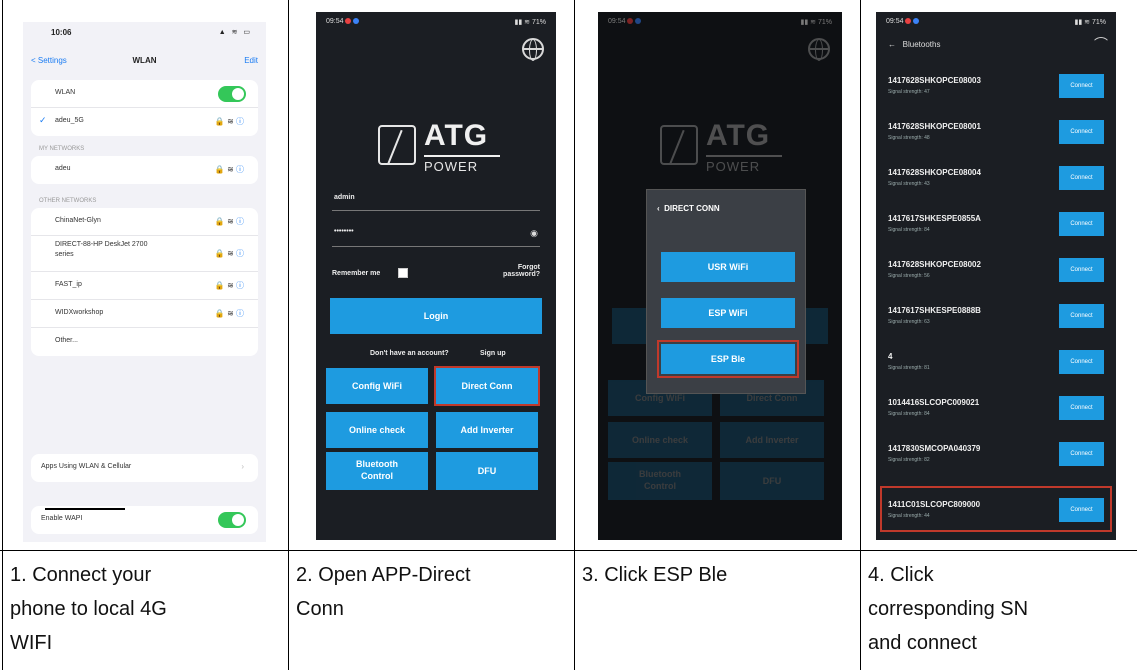 The width and height of the screenshot is (1137, 670). What do you see at coordinates (934, 218) in the screenshot?
I see `device-sn: 1417617SHKESPE0855A` at bounding box center [934, 218].